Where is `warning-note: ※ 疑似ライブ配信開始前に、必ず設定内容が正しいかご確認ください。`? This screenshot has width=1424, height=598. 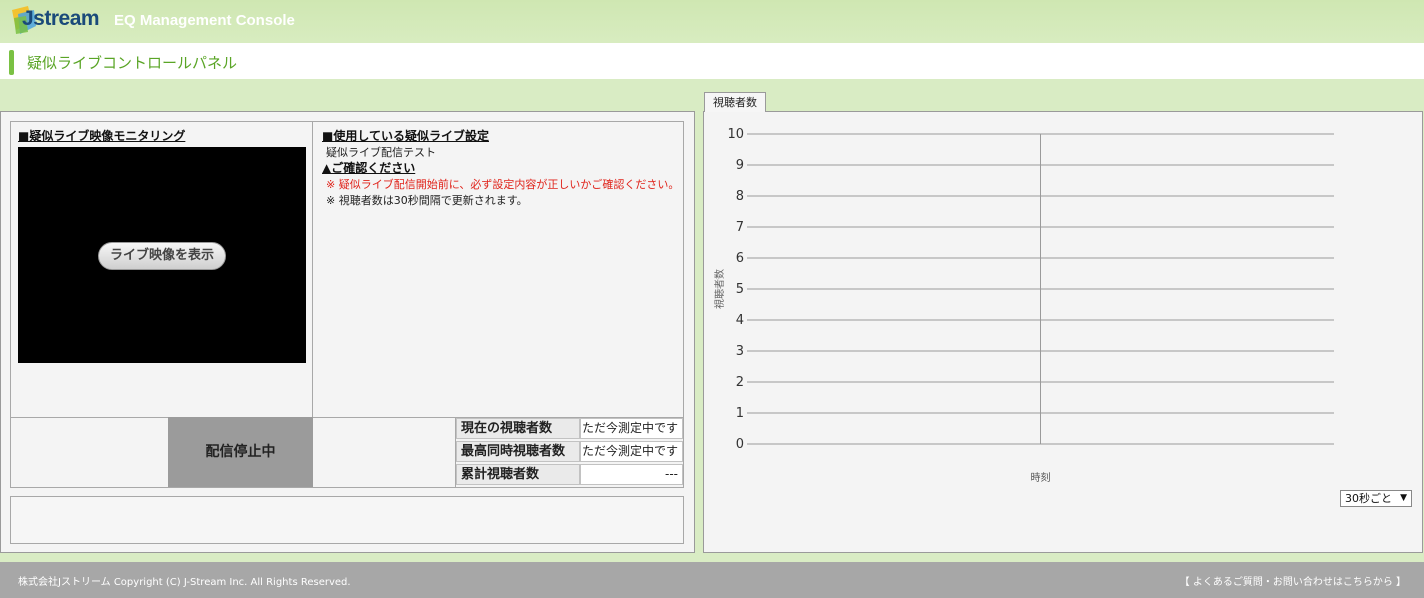 warning-note: ※ 疑似ライブ配信開始前に、必ず設定内容が正しいかご確認ください。 is located at coordinates (503, 184).